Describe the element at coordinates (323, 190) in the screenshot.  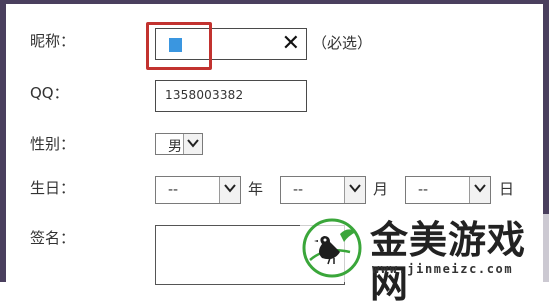
I see `birthday-month-select: --` at that location.